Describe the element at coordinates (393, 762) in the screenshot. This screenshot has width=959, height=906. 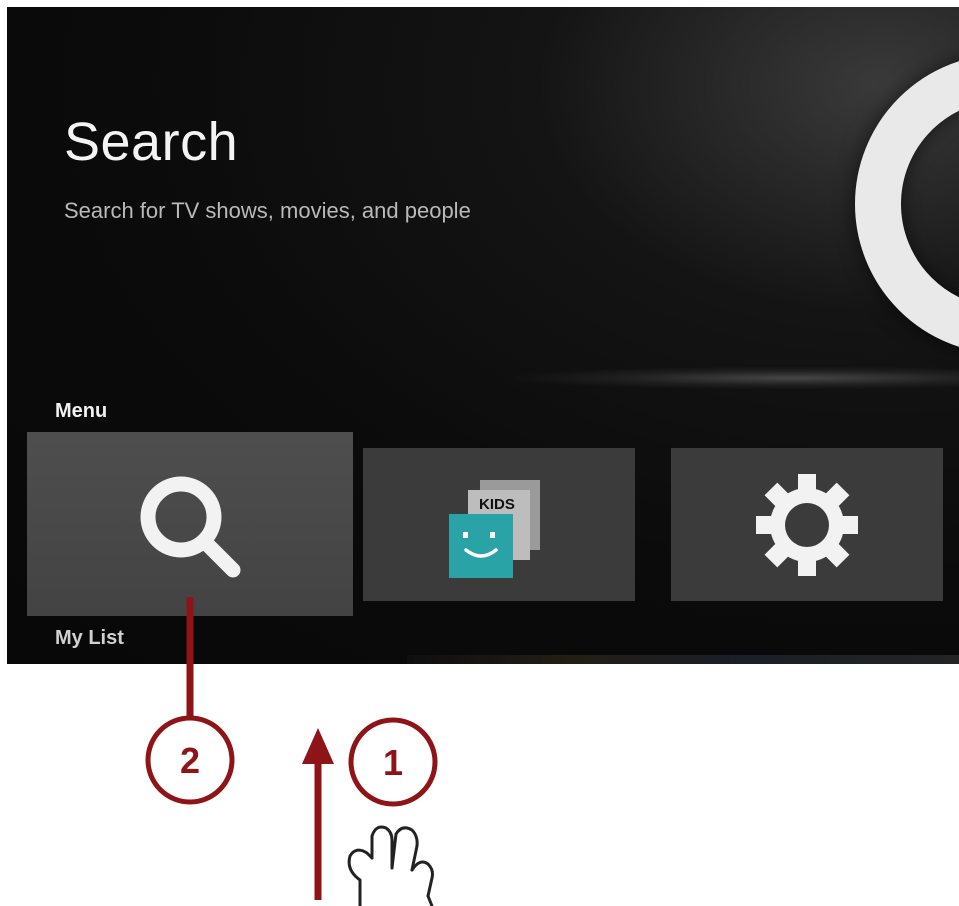
I see `callout-1-number: 1` at that location.